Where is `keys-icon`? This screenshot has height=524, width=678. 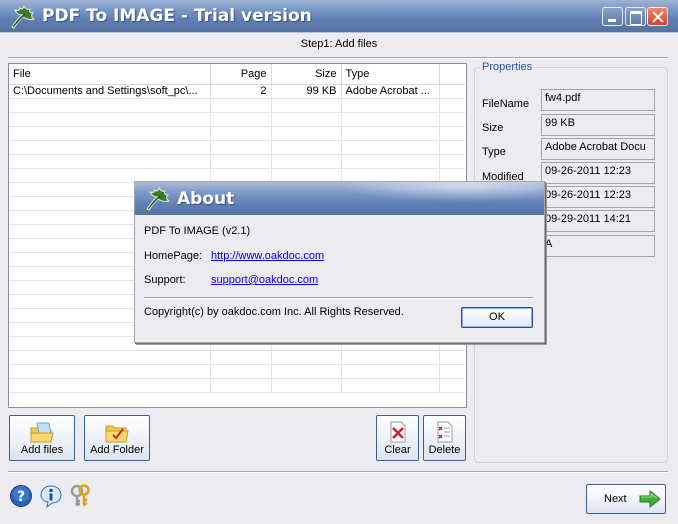 keys-icon is located at coordinates (81, 496).